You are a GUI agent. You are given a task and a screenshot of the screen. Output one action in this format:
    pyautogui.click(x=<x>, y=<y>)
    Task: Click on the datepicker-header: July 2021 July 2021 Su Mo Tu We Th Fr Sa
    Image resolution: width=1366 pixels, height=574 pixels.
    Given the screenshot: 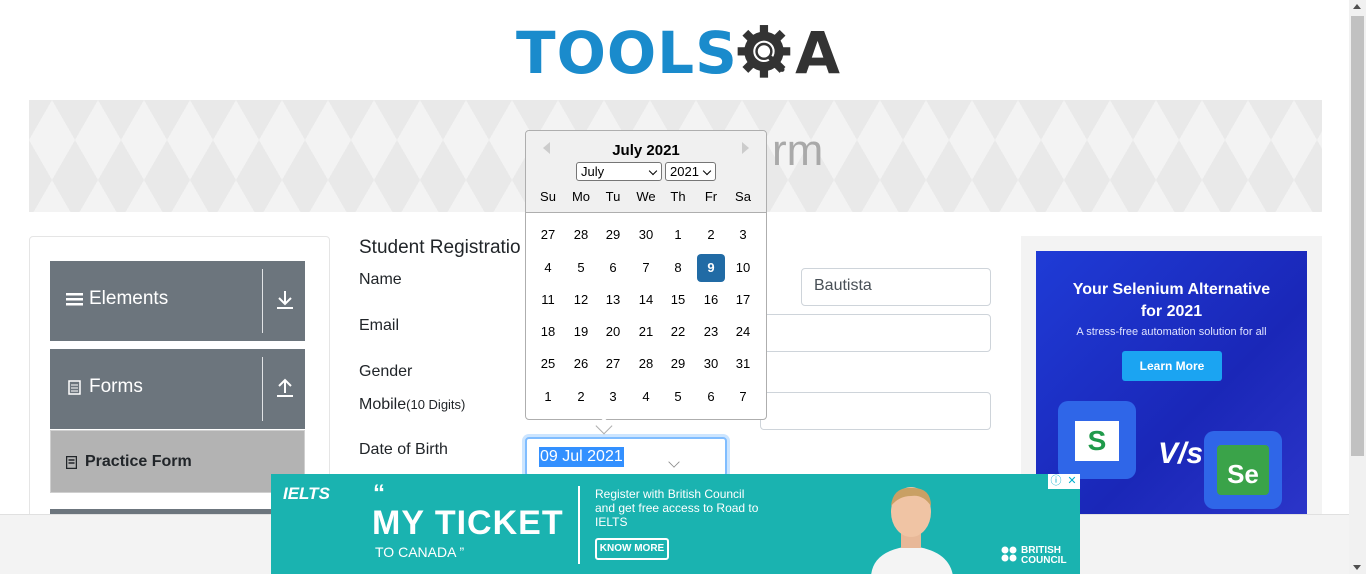 What is the action you would take?
    pyautogui.click(x=646, y=172)
    